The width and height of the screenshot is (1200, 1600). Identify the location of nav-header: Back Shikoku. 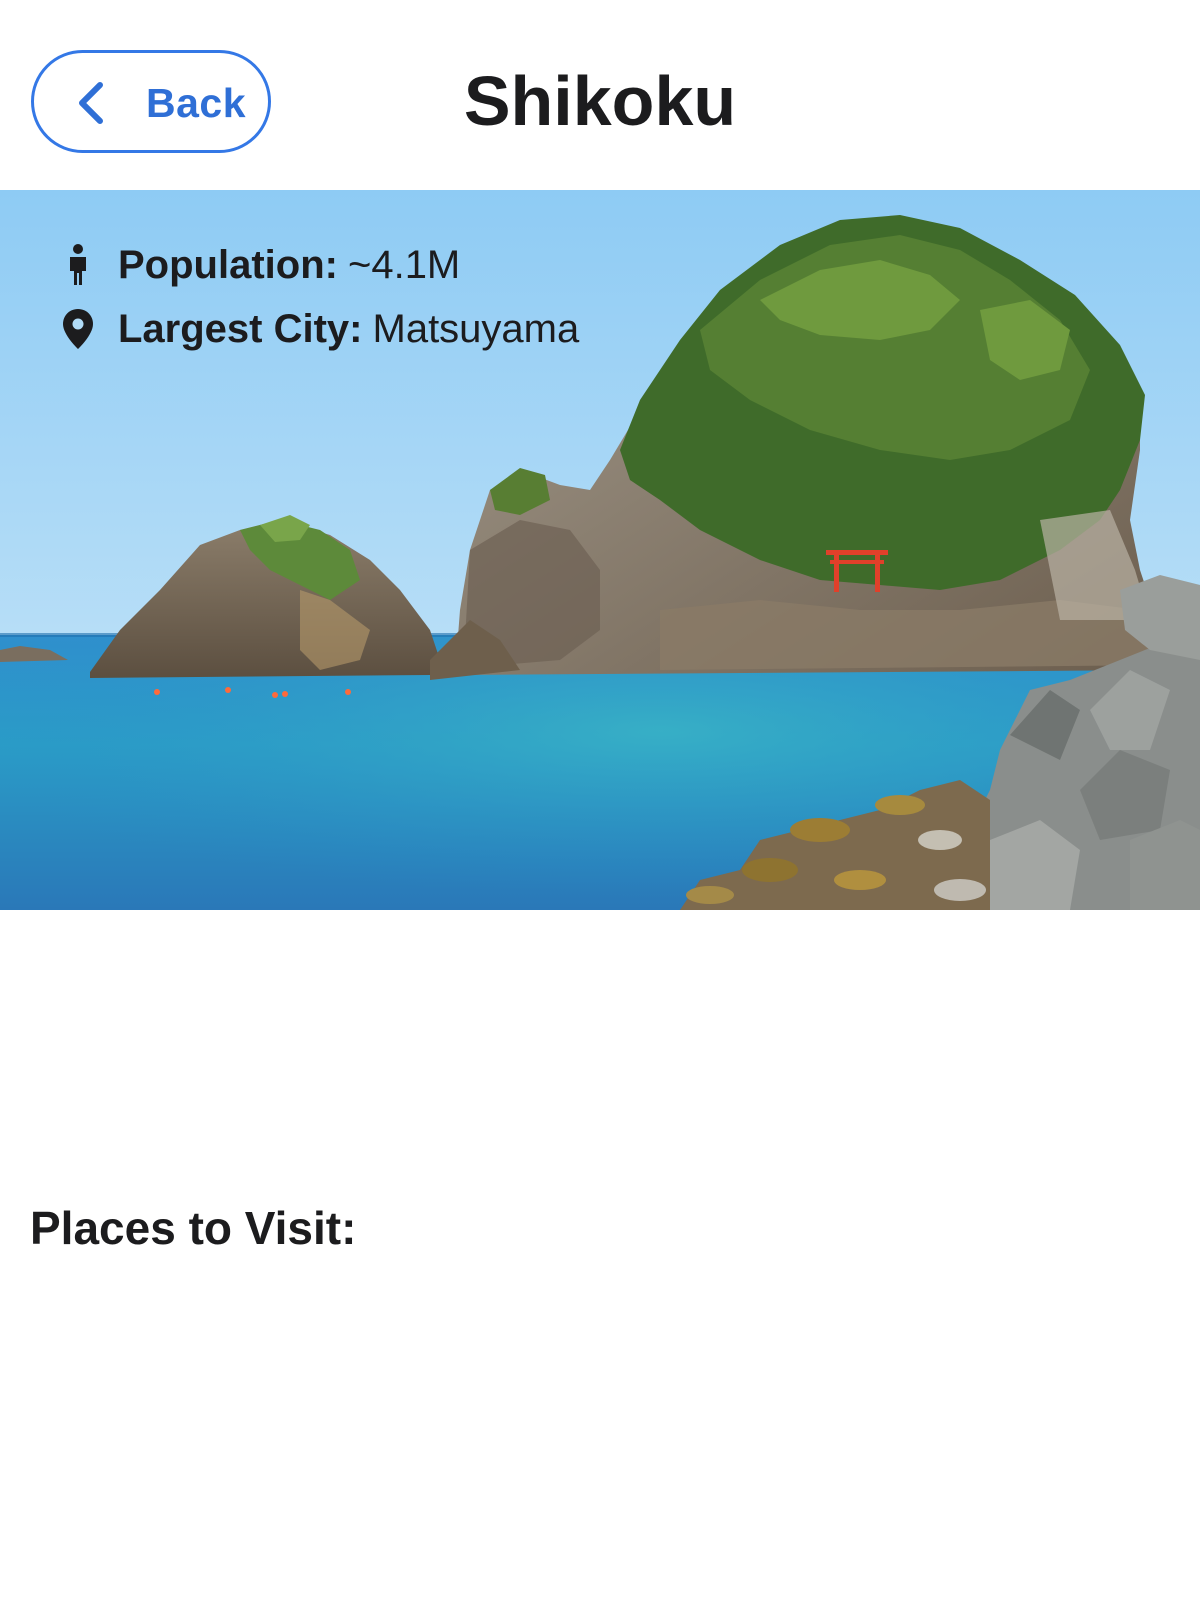
(600, 95).